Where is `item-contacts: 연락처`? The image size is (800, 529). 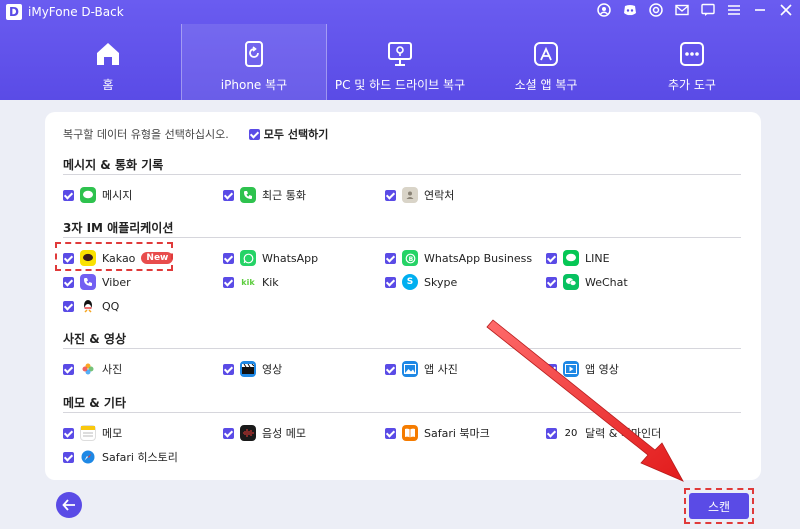 item-contacts: 연락처 is located at coordinates (419, 195).